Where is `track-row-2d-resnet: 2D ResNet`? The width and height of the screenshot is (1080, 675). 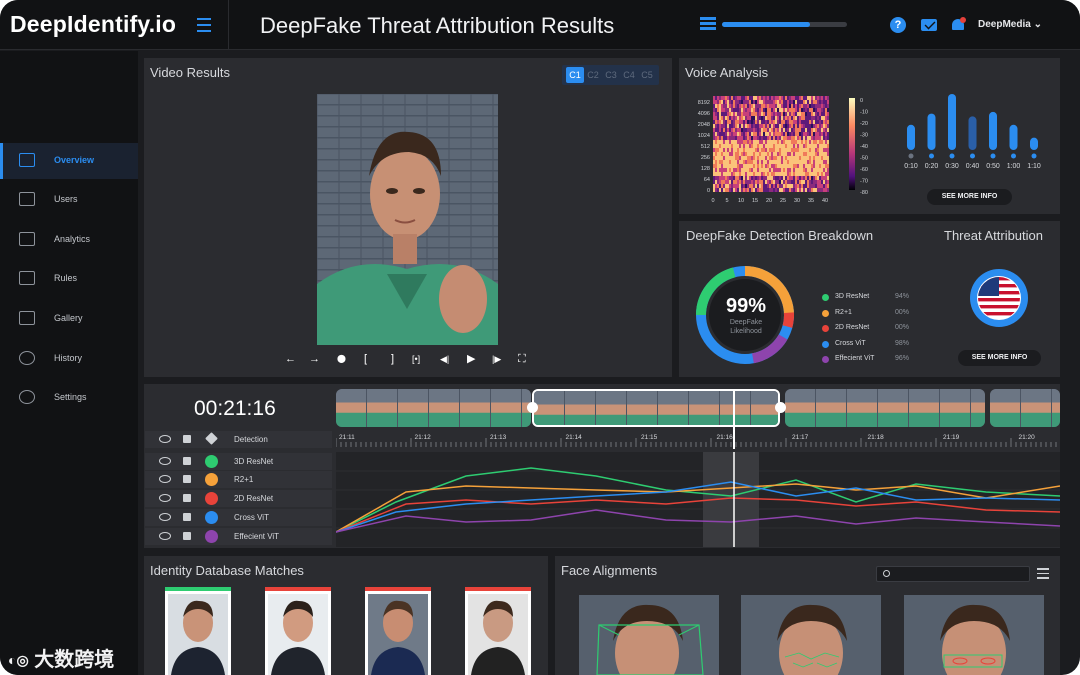
track-row-2d-resnet: 2D ResNet is located at coordinates (238, 498).